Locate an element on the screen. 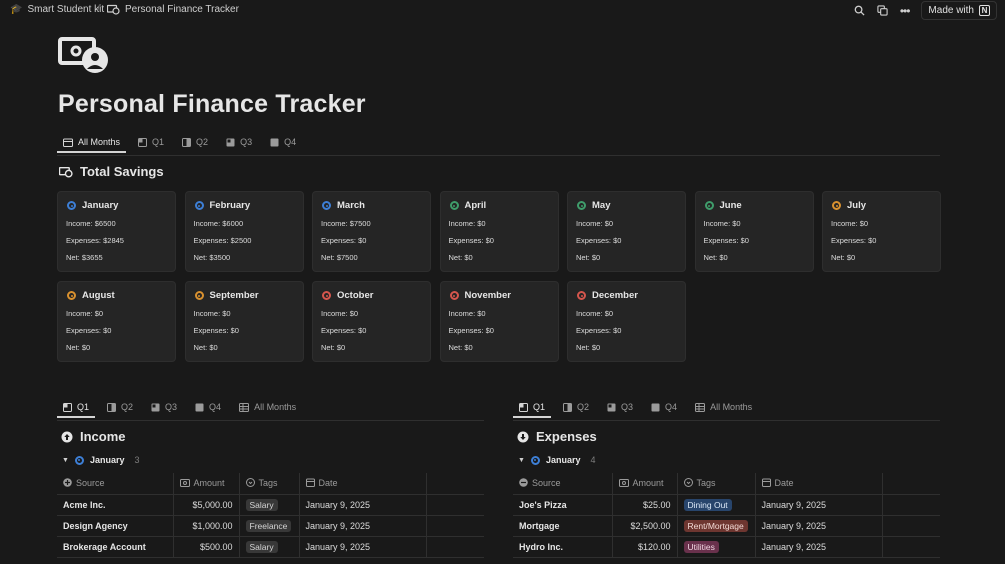 The height and width of the screenshot is (564, 1005). month-card-august: August Income: $0 Expenses: $0 Net: $0 is located at coordinates (116, 321).